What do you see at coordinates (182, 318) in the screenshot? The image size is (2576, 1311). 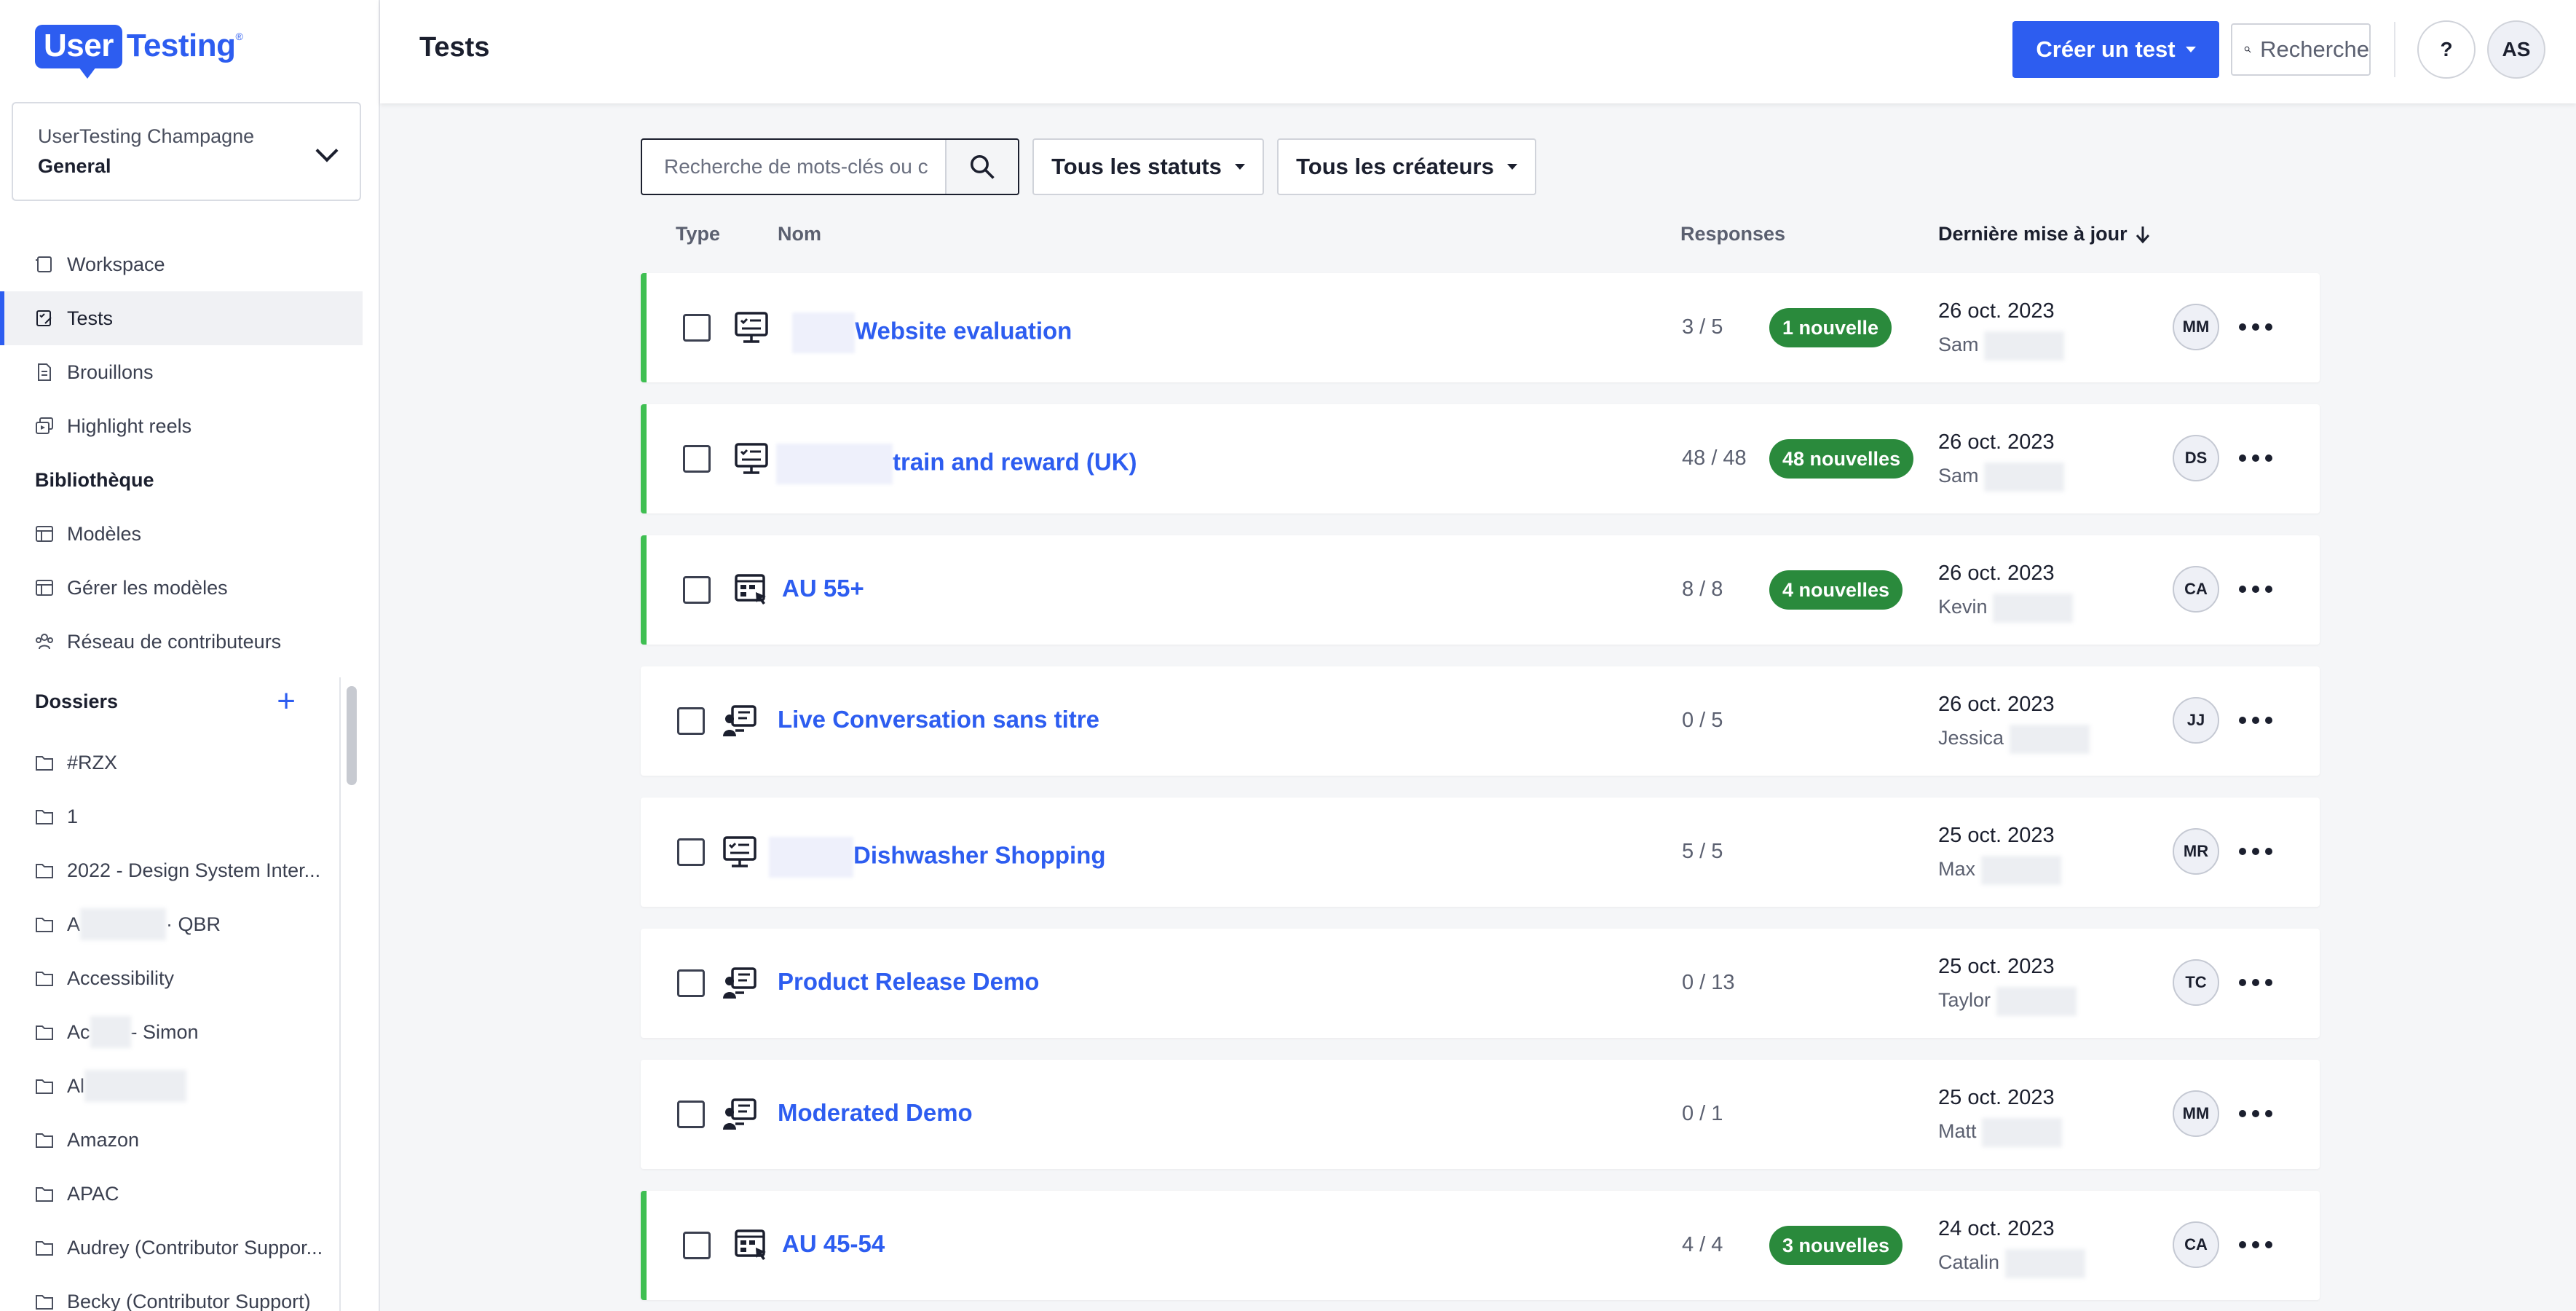 I see `sidebar-item-tests: Tests` at bounding box center [182, 318].